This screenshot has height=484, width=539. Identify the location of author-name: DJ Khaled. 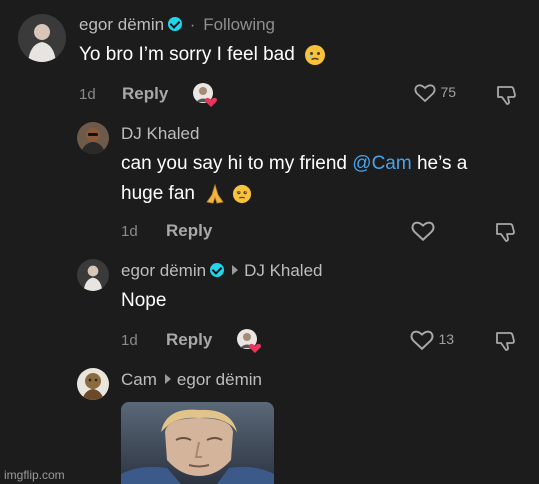
(160, 134).